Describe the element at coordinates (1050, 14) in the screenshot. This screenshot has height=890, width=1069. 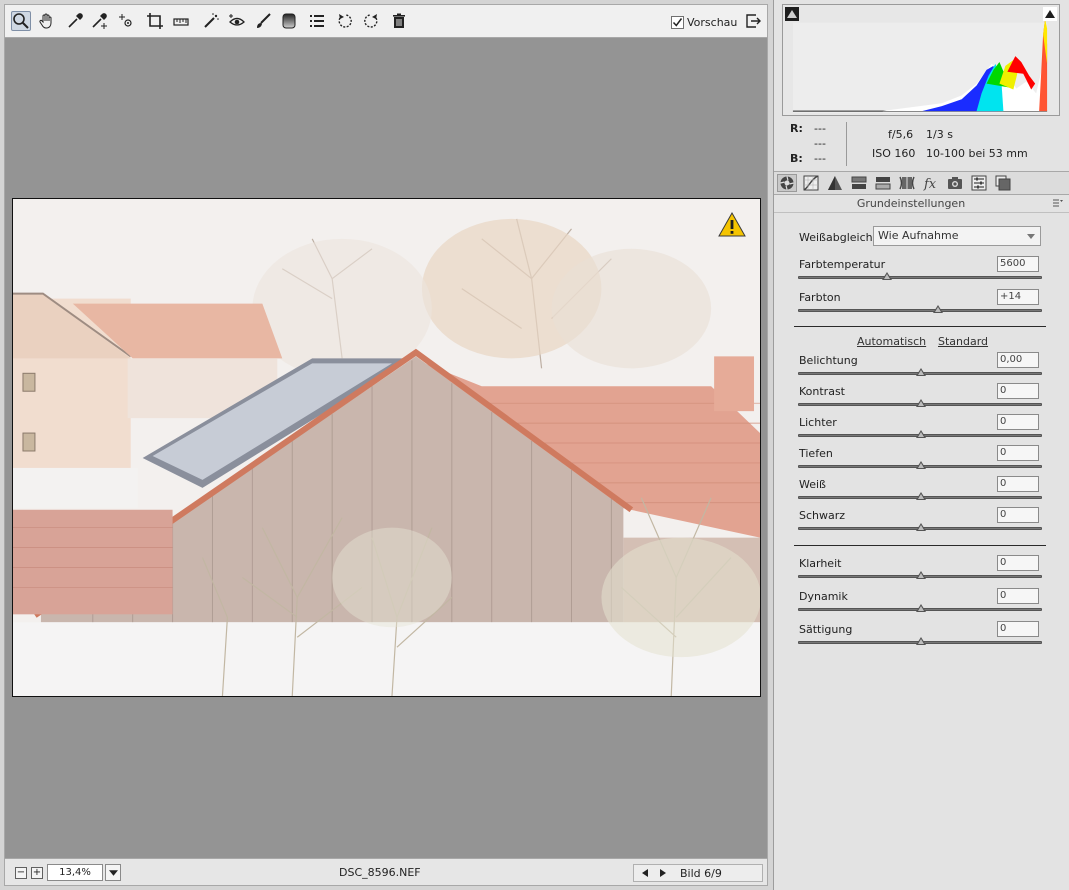
I see `highlight-clipping-toggle` at that location.